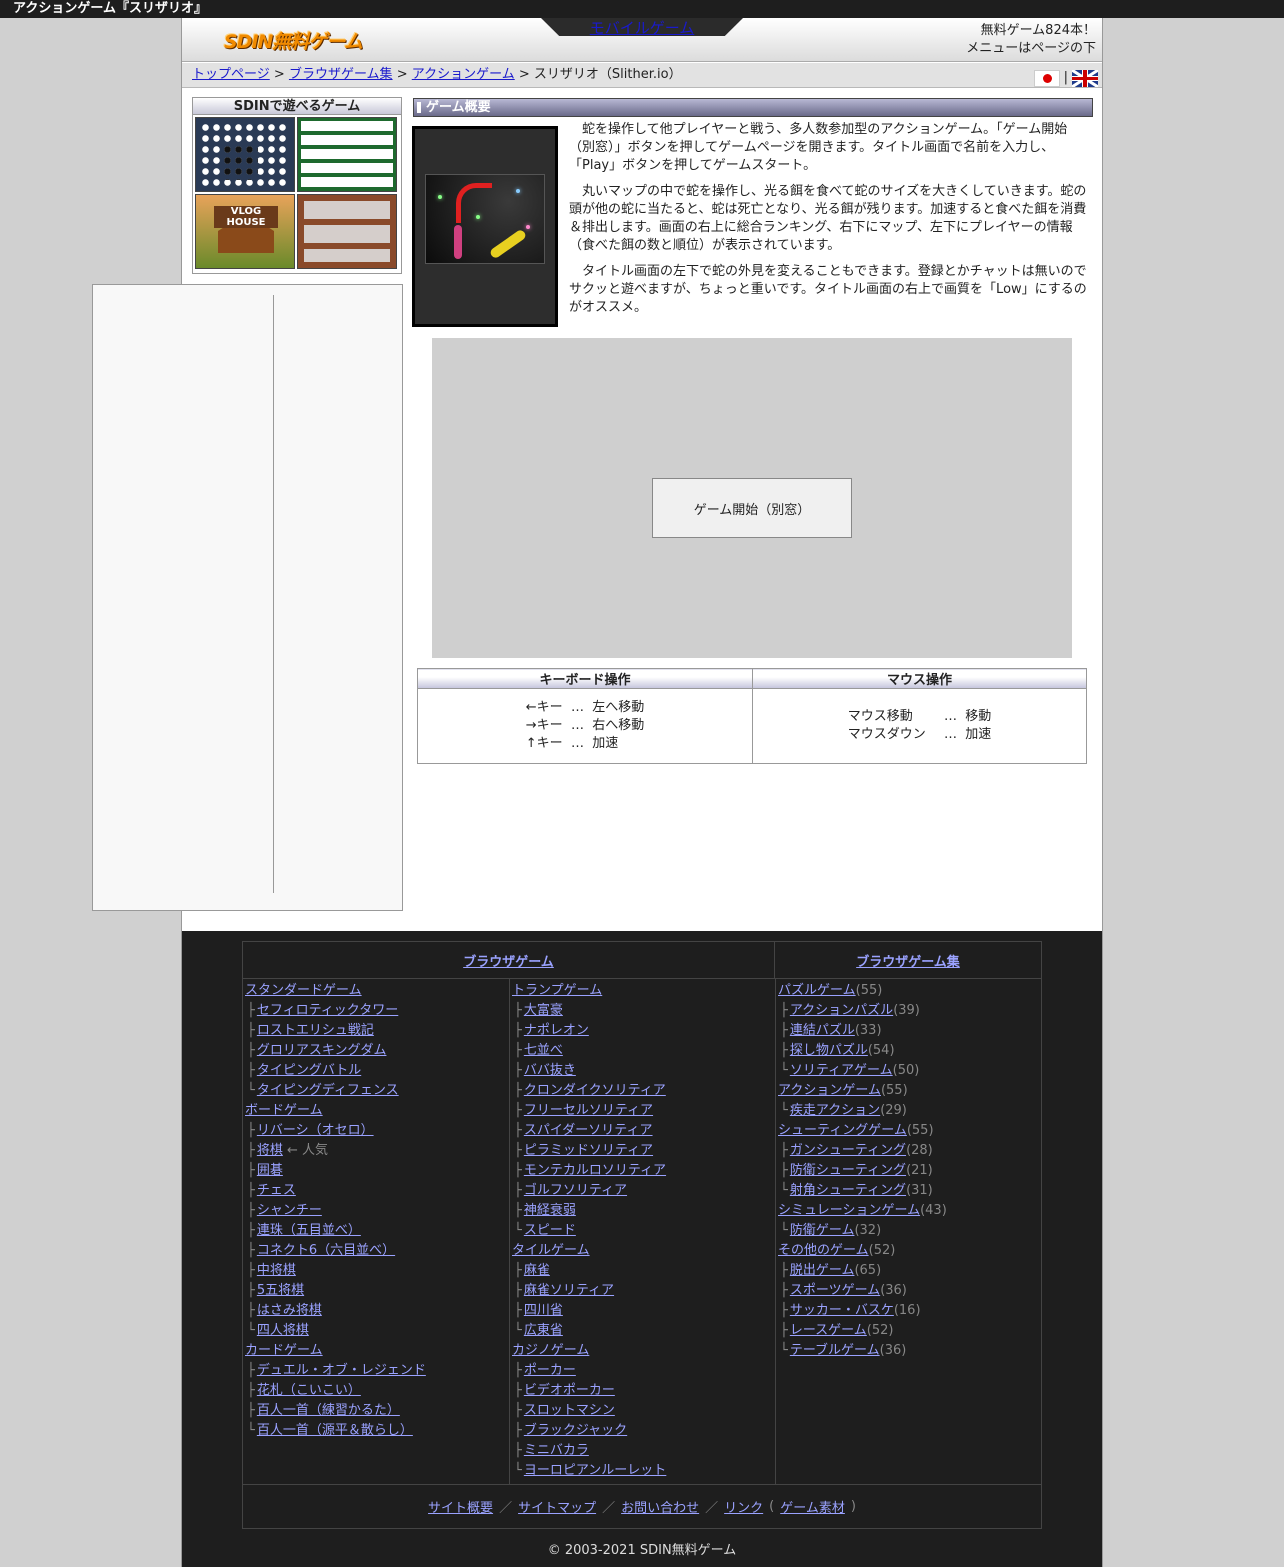  Describe the element at coordinates (303, 990) in the screenshot. I see `footer-menu-link: スタンダードゲーム` at that location.